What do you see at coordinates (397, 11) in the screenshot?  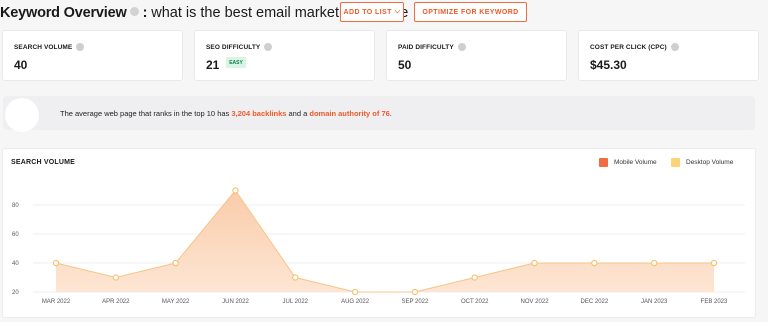 I see `chevron-down-icon: ⌵` at bounding box center [397, 11].